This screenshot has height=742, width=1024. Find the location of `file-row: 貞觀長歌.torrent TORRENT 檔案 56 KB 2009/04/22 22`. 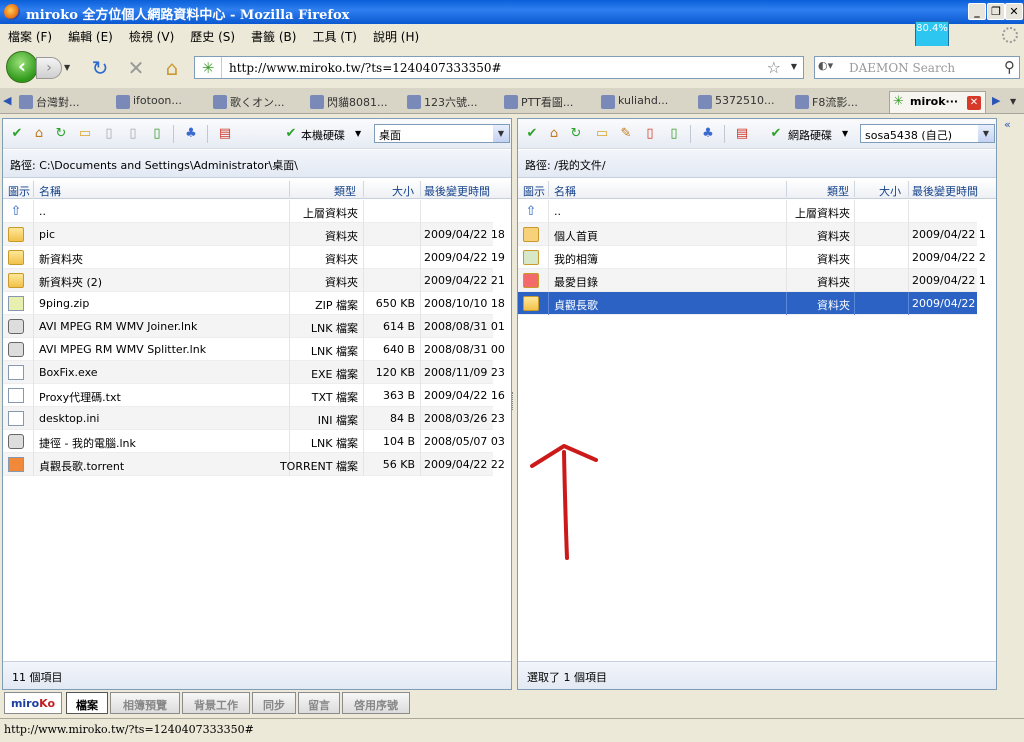

file-row: 貞觀長歌.torrent TORRENT 檔案 56 KB 2009/04/22 22 is located at coordinates (254, 464).